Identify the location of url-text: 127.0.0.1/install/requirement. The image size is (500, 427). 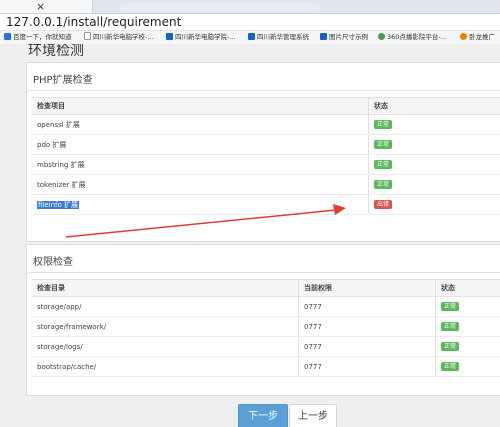
(93, 22).